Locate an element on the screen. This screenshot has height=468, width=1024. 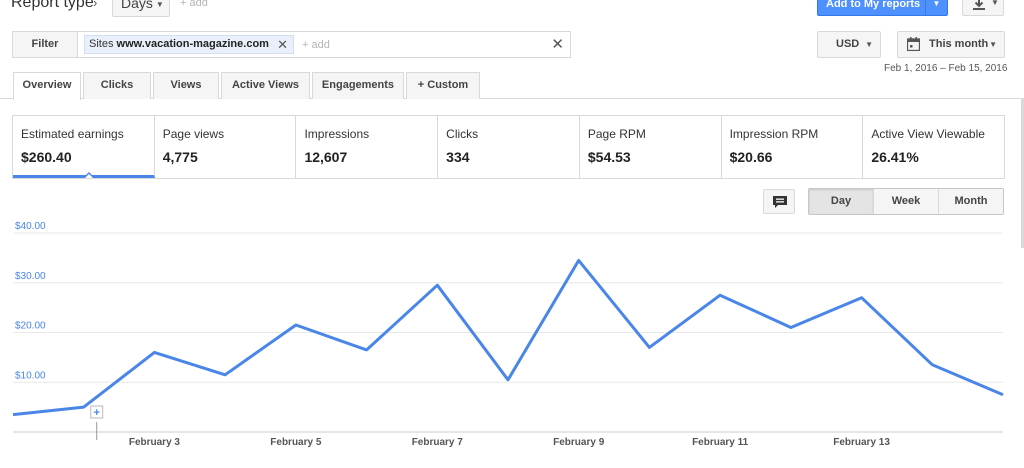
tab-active-views: Active Views is located at coordinates (265, 85).